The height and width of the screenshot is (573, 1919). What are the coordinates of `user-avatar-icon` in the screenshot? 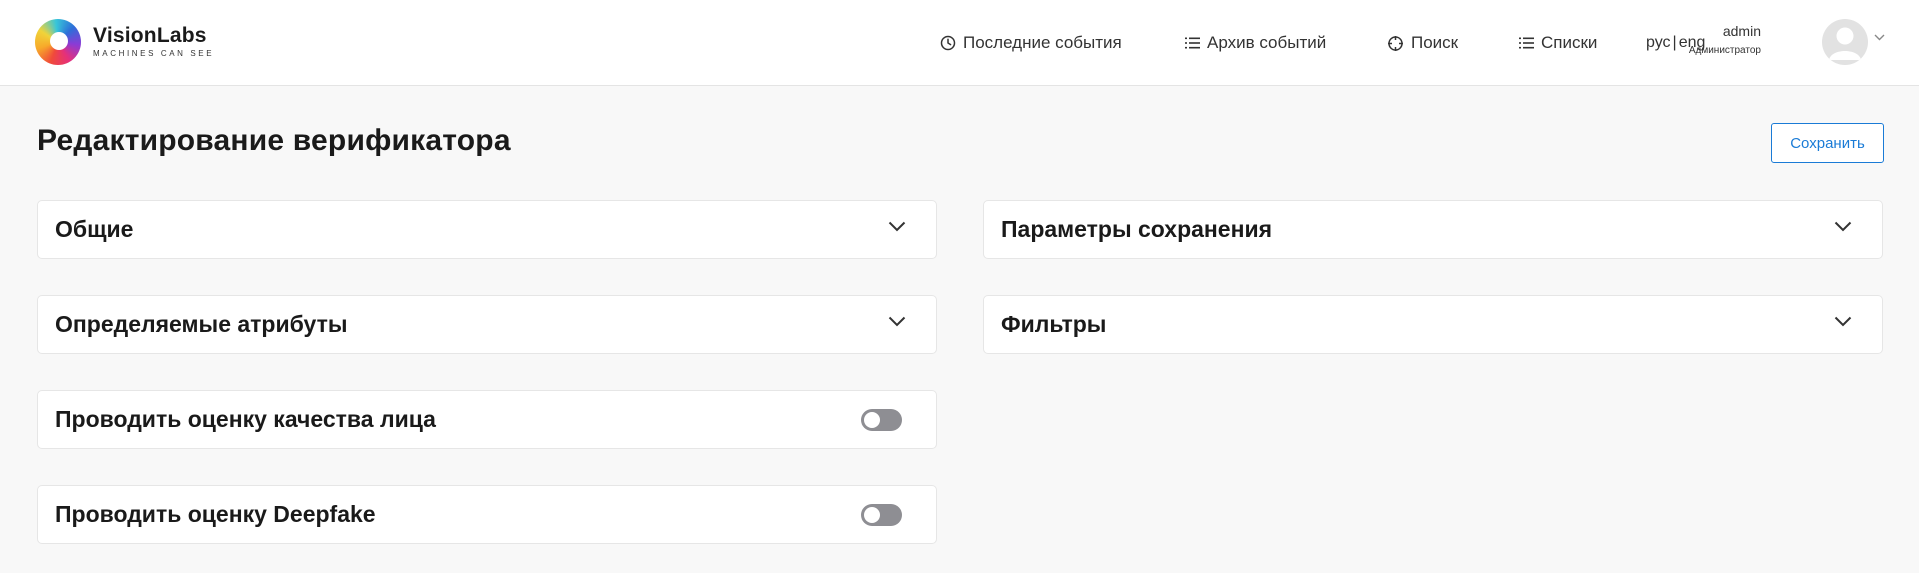 It's located at (1845, 43).